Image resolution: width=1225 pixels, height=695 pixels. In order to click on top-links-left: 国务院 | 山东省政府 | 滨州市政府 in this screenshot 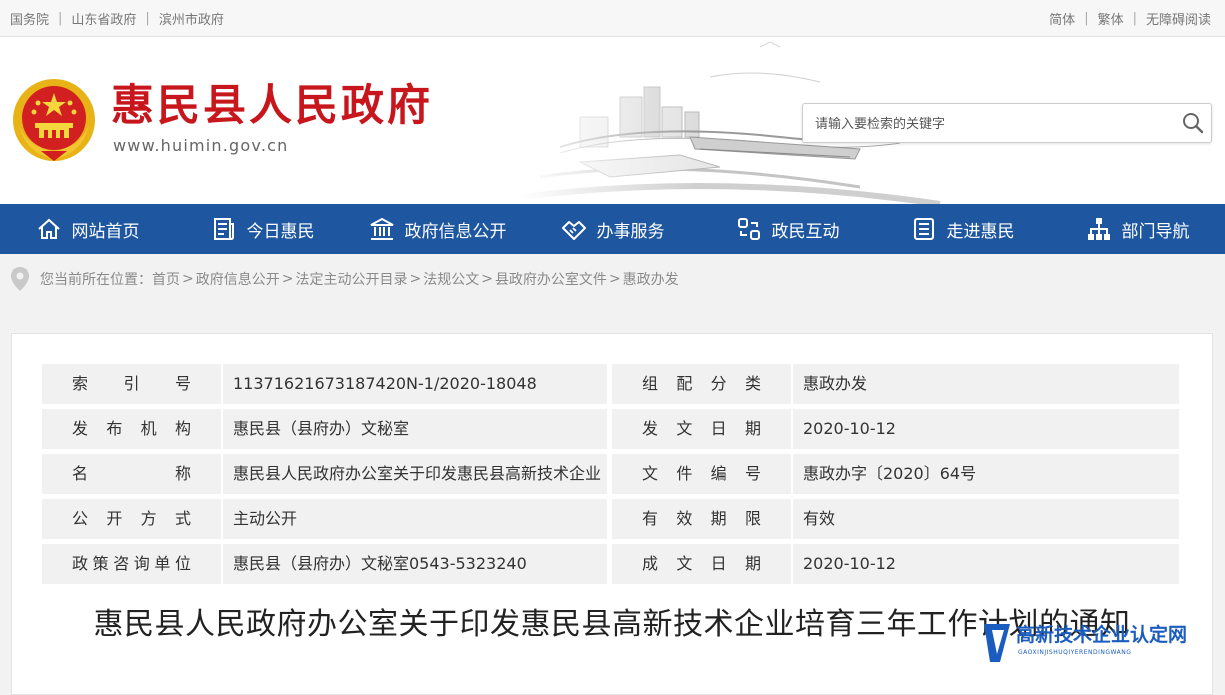, I will do `click(117, 18)`.